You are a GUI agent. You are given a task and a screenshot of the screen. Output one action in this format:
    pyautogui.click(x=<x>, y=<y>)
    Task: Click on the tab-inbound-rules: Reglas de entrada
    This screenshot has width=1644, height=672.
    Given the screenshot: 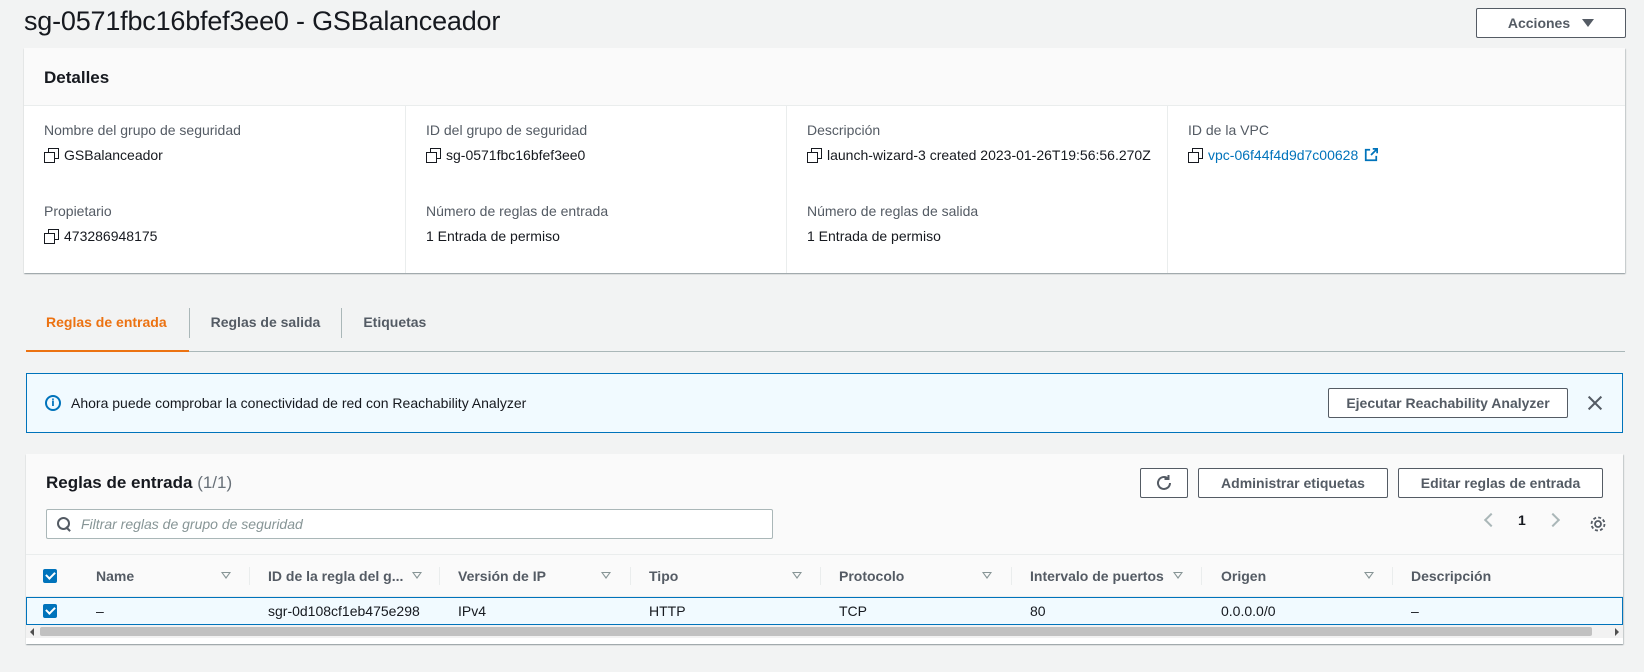 What is the action you would take?
    pyautogui.click(x=107, y=329)
    